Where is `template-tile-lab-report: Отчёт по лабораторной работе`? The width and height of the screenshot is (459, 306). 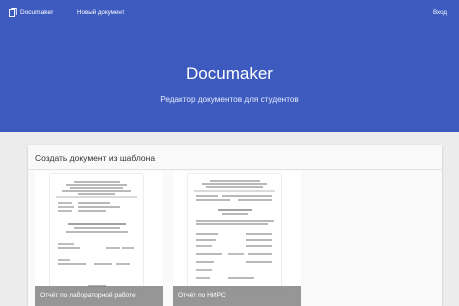
template-tile-lab-report: Отчёт по лабораторной работе is located at coordinates (99, 238).